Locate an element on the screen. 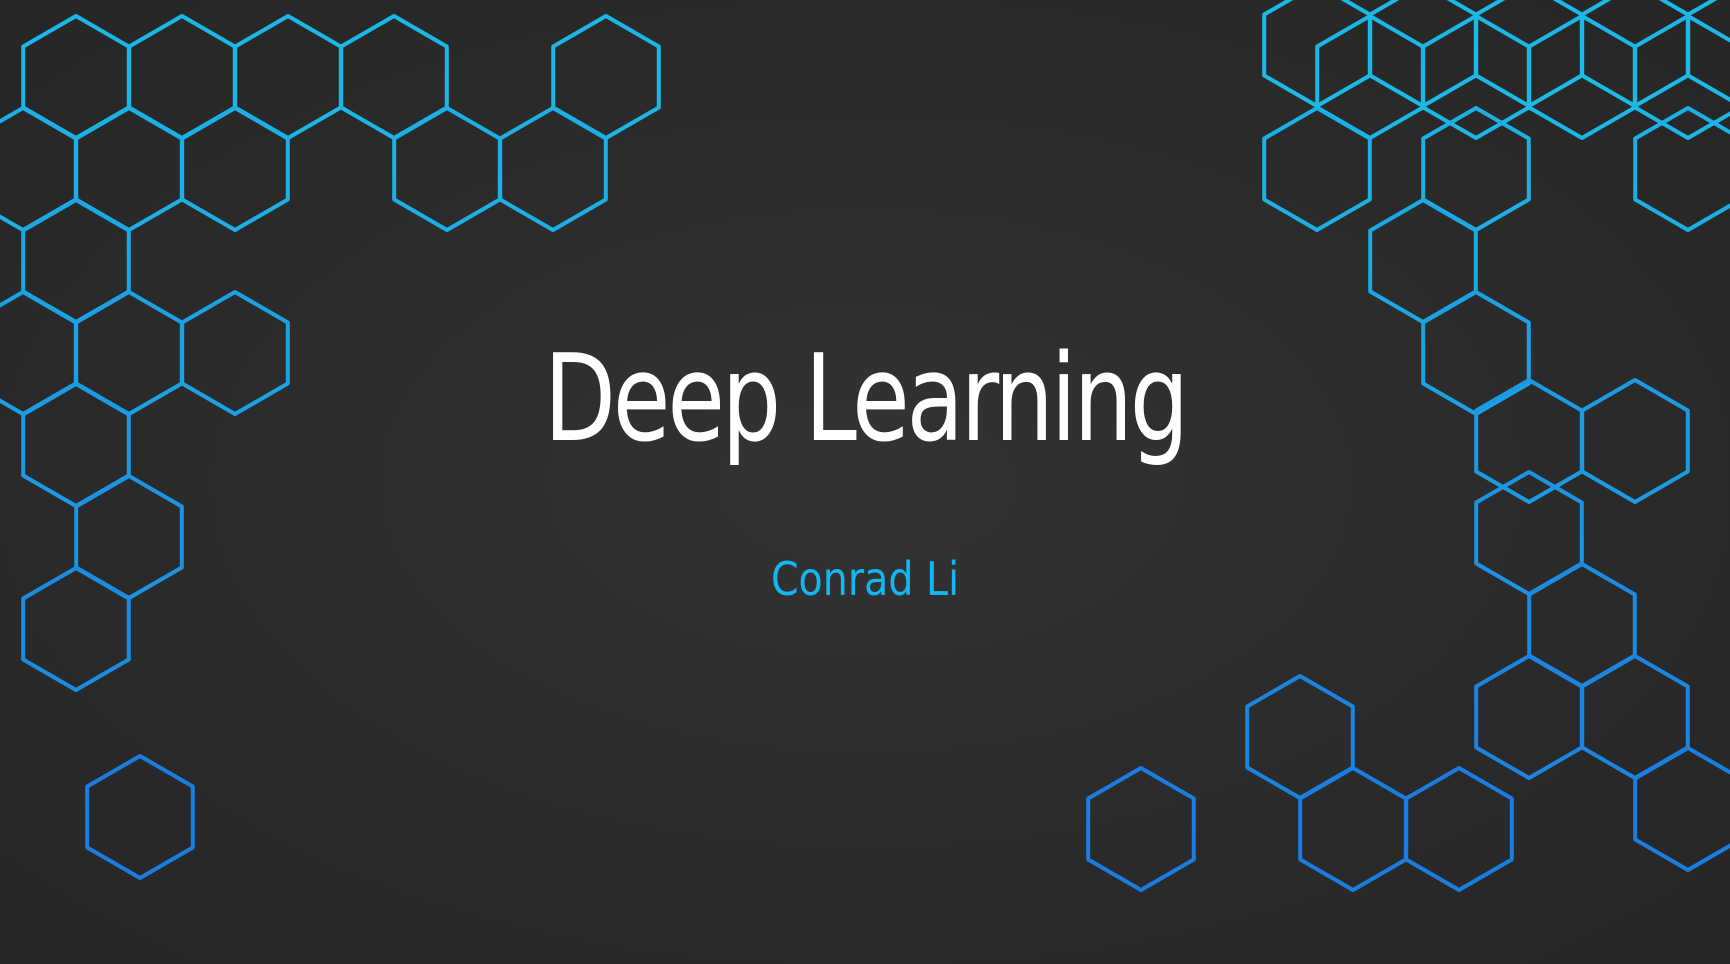 The width and height of the screenshot is (1730, 964). slide-subtitle: Conrad Li is located at coordinates (865, 579).